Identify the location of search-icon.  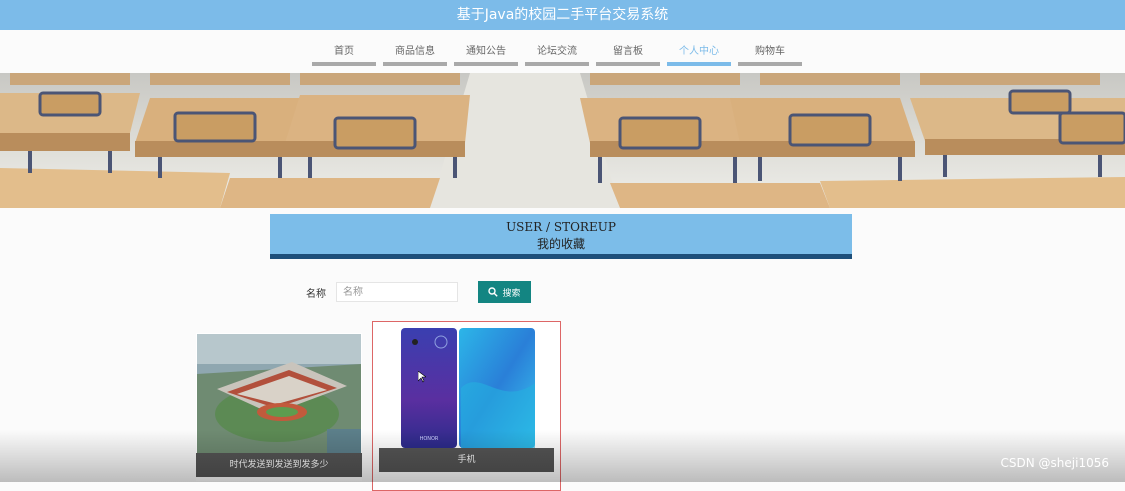
(493, 292).